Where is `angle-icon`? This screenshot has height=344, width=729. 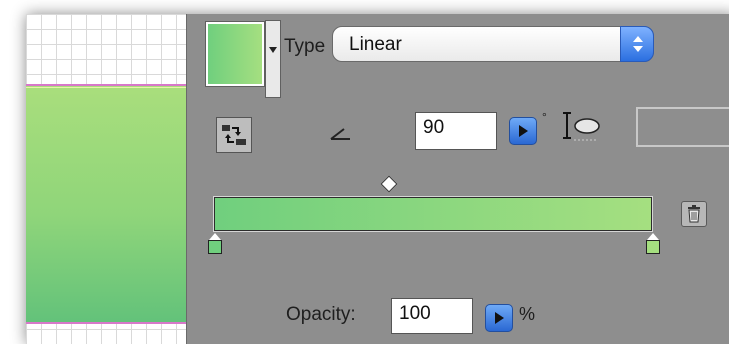
angle-icon is located at coordinates (340, 134).